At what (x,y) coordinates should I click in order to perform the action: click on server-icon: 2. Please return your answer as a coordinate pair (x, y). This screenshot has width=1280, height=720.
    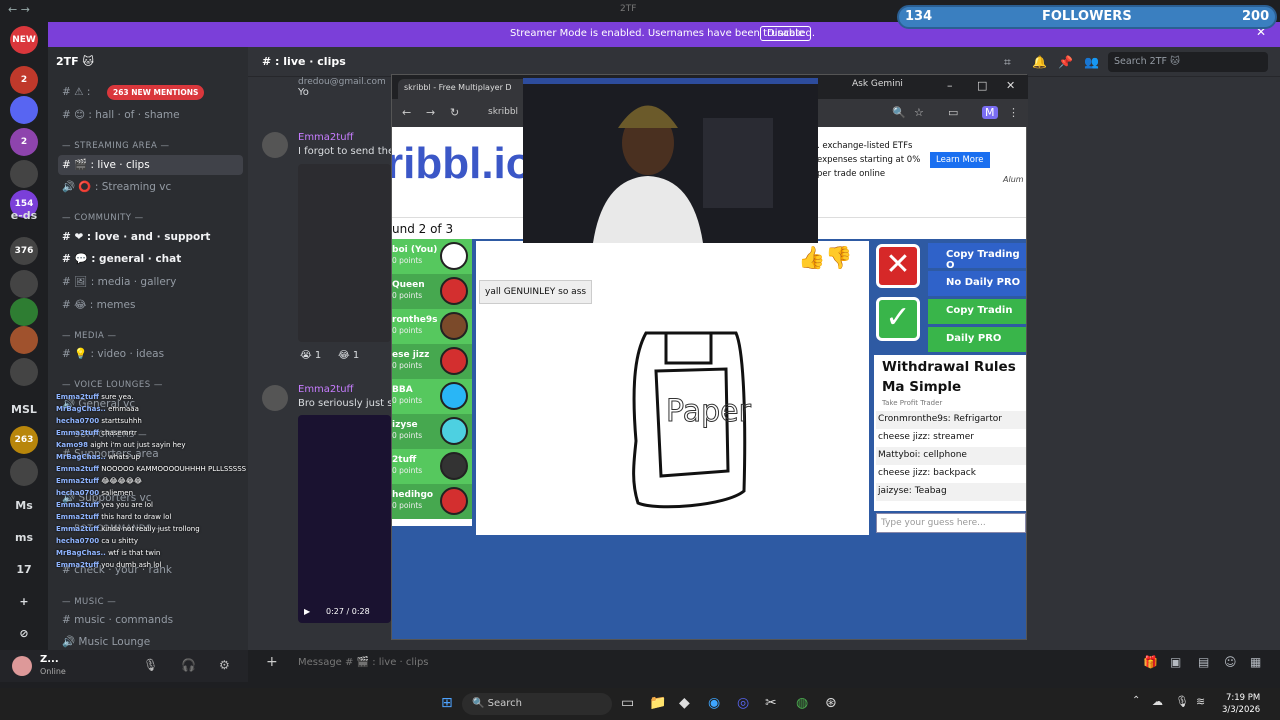
    Looking at the image, I should click on (24, 142).